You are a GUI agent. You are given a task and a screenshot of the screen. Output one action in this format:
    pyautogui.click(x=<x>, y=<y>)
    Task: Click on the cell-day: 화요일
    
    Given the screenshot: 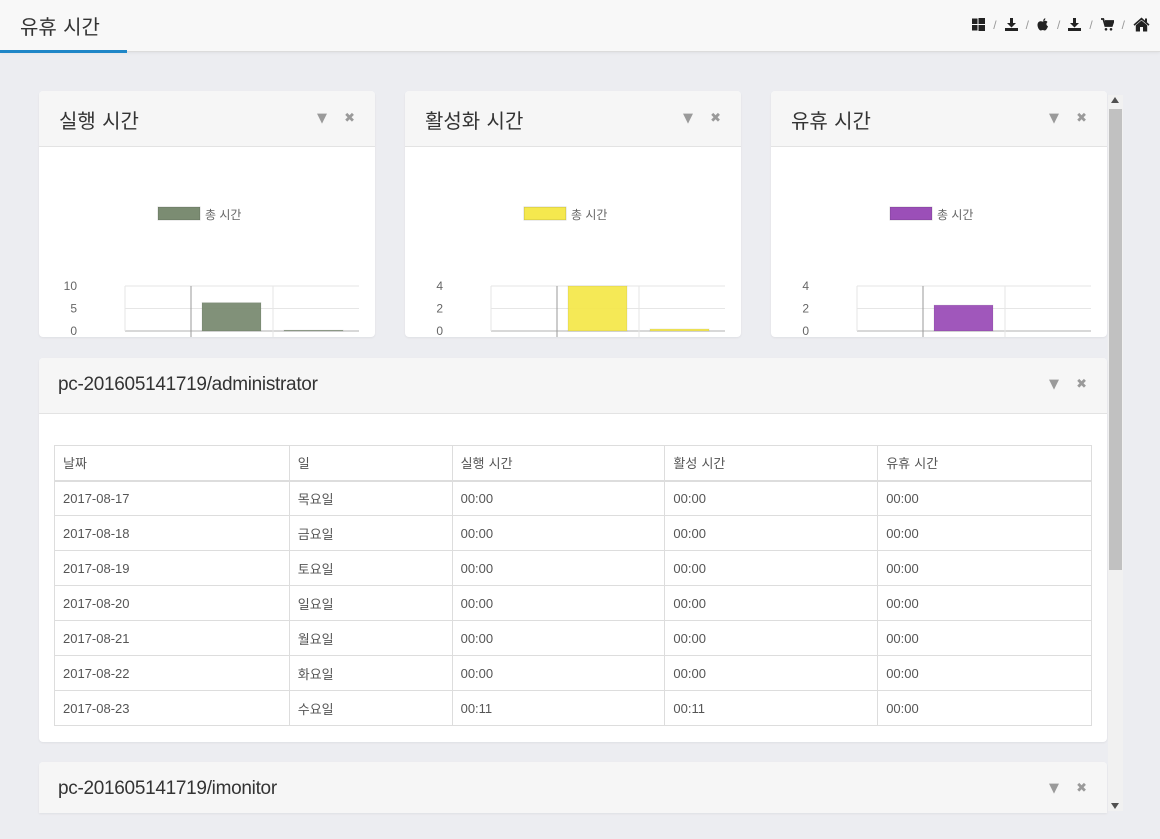 What is the action you would take?
    pyautogui.click(x=370, y=673)
    